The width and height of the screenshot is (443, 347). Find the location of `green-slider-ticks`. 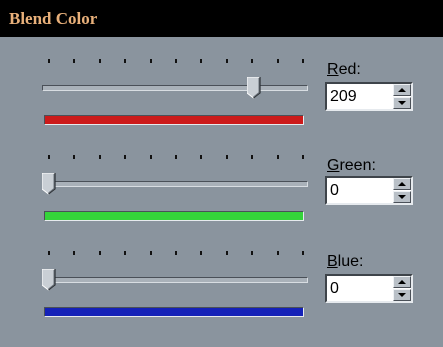

green-slider-ticks is located at coordinates (176, 158).